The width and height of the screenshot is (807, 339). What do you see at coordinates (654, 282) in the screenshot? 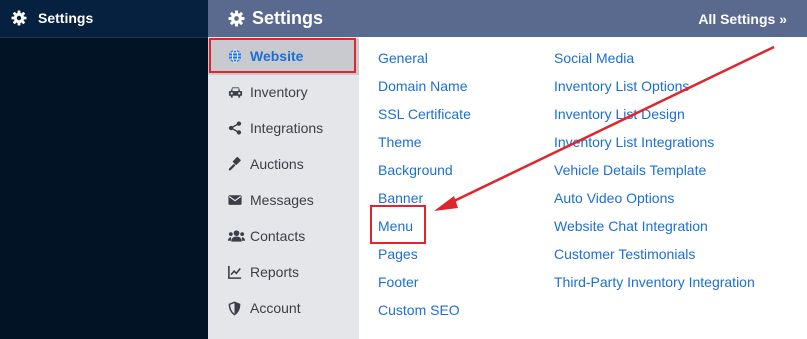
I see `link-third-party-inventory-integration: Third-Party Inventory Integration` at bounding box center [654, 282].